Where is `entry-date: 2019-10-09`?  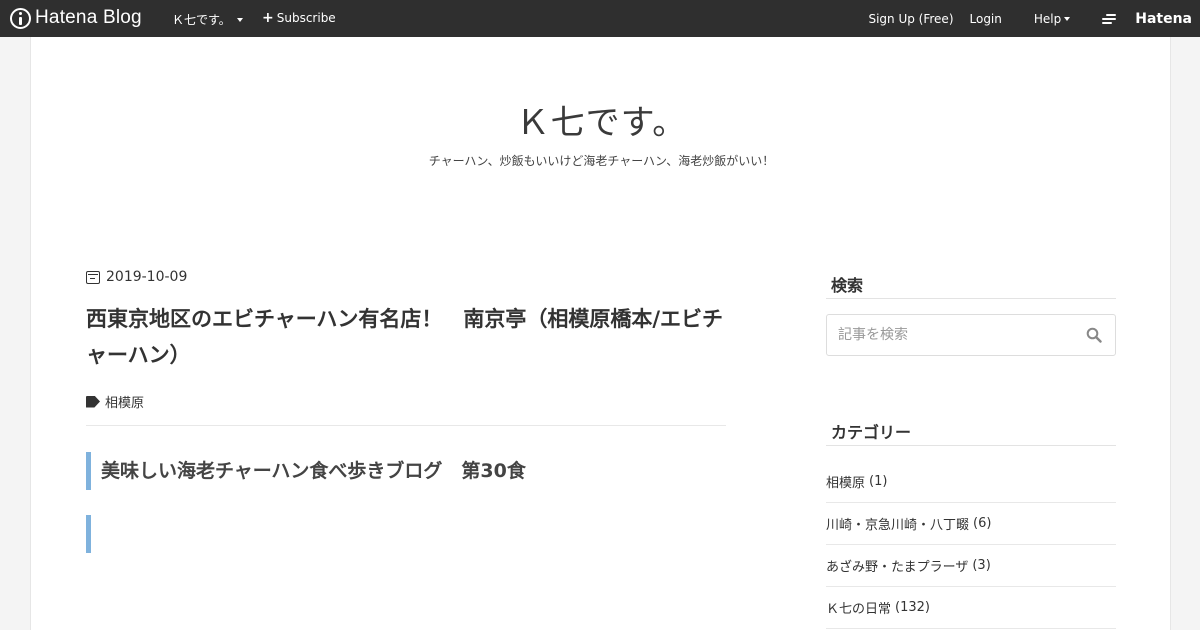
entry-date: 2019-10-09 is located at coordinates (136, 277).